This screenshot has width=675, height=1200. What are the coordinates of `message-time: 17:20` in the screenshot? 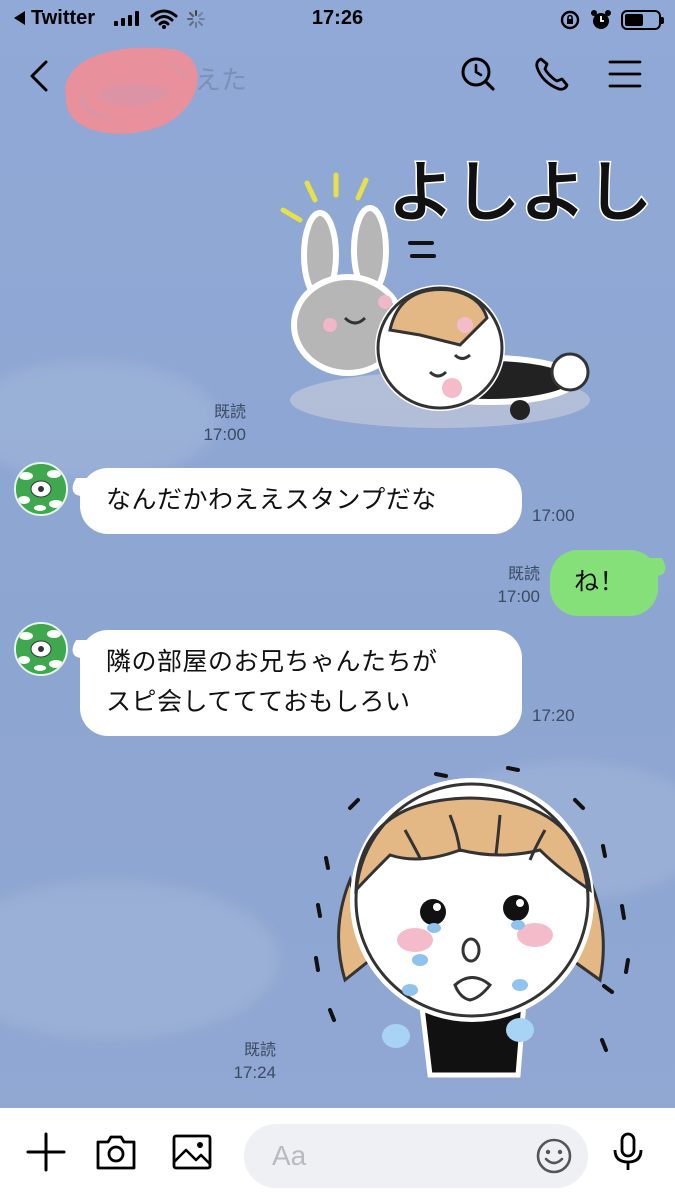 It's located at (553, 715).